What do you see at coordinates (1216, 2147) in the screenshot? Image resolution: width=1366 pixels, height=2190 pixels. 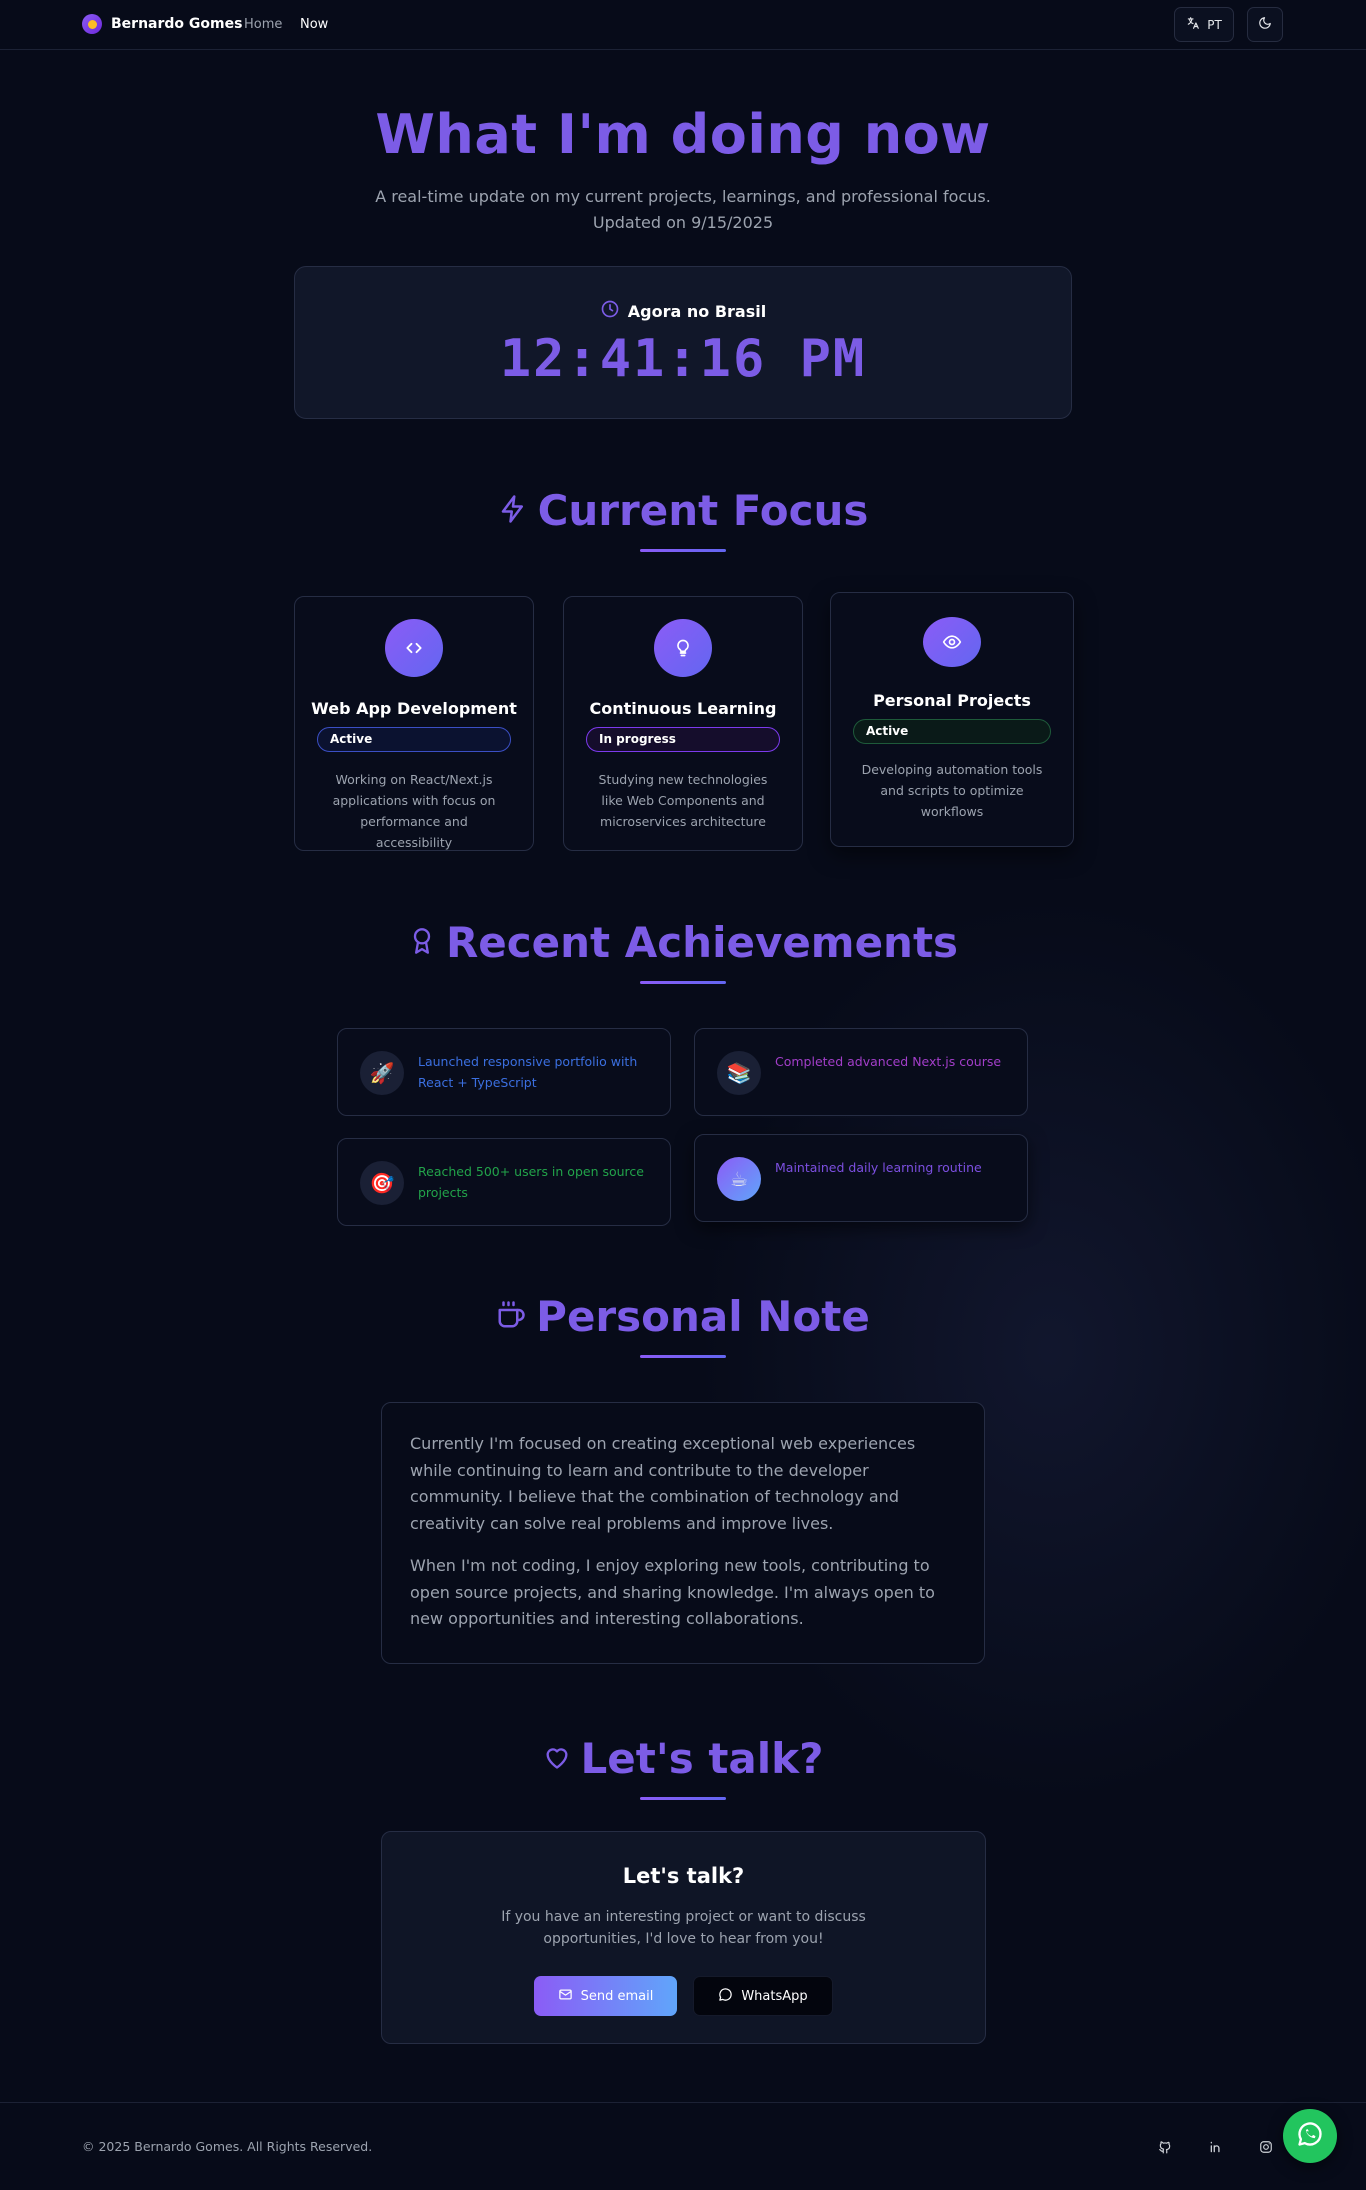 I see `linkedin-icon` at bounding box center [1216, 2147].